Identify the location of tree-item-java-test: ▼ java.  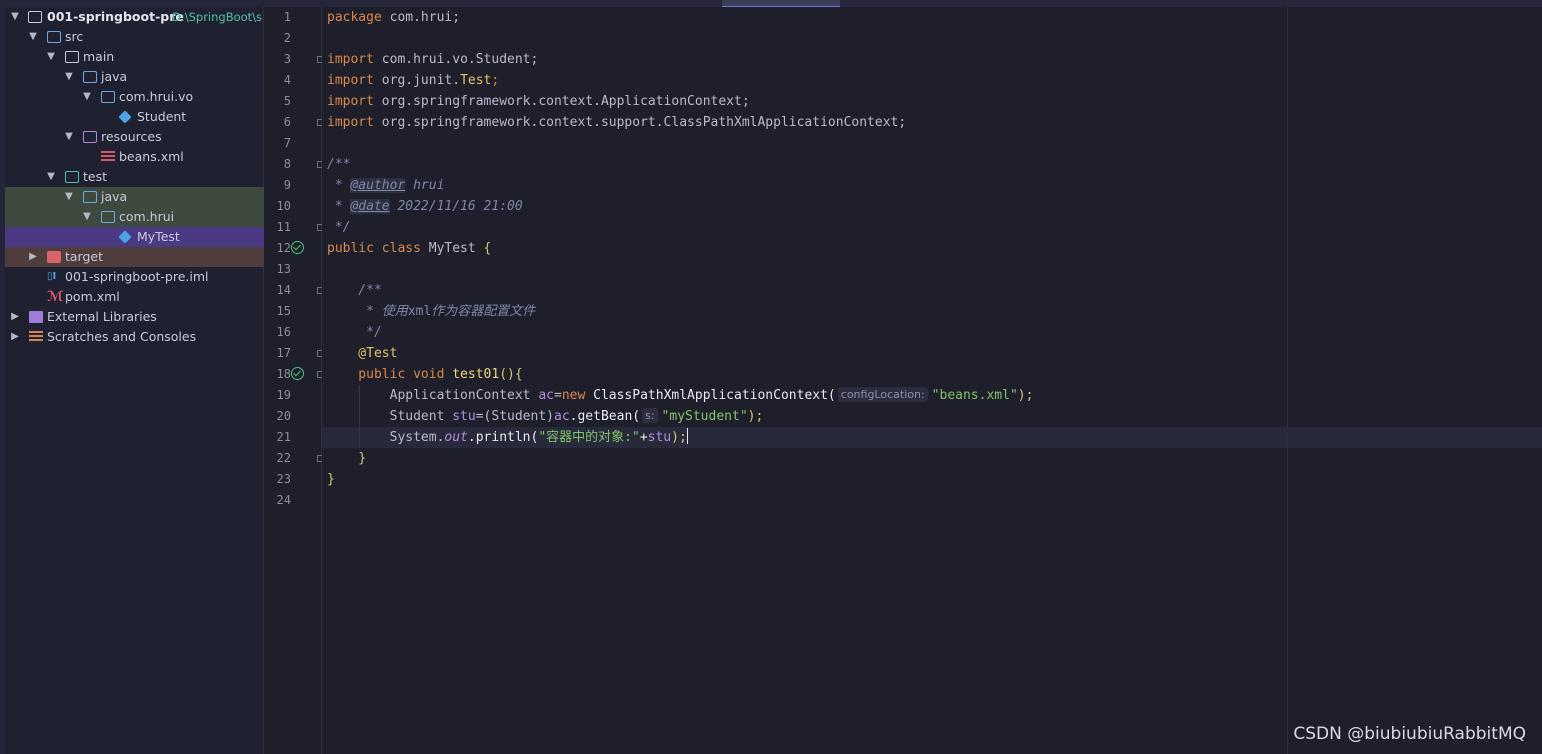
(134, 197).